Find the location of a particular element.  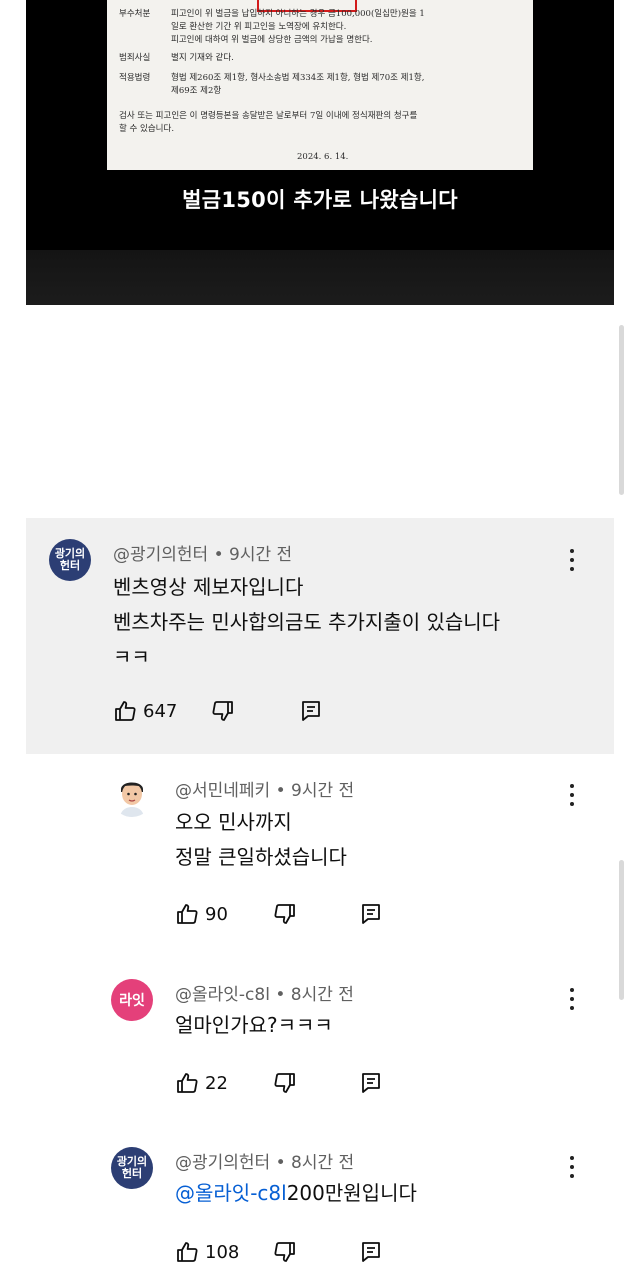

doc-row: 제69조 제2항 is located at coordinates (196, 91).